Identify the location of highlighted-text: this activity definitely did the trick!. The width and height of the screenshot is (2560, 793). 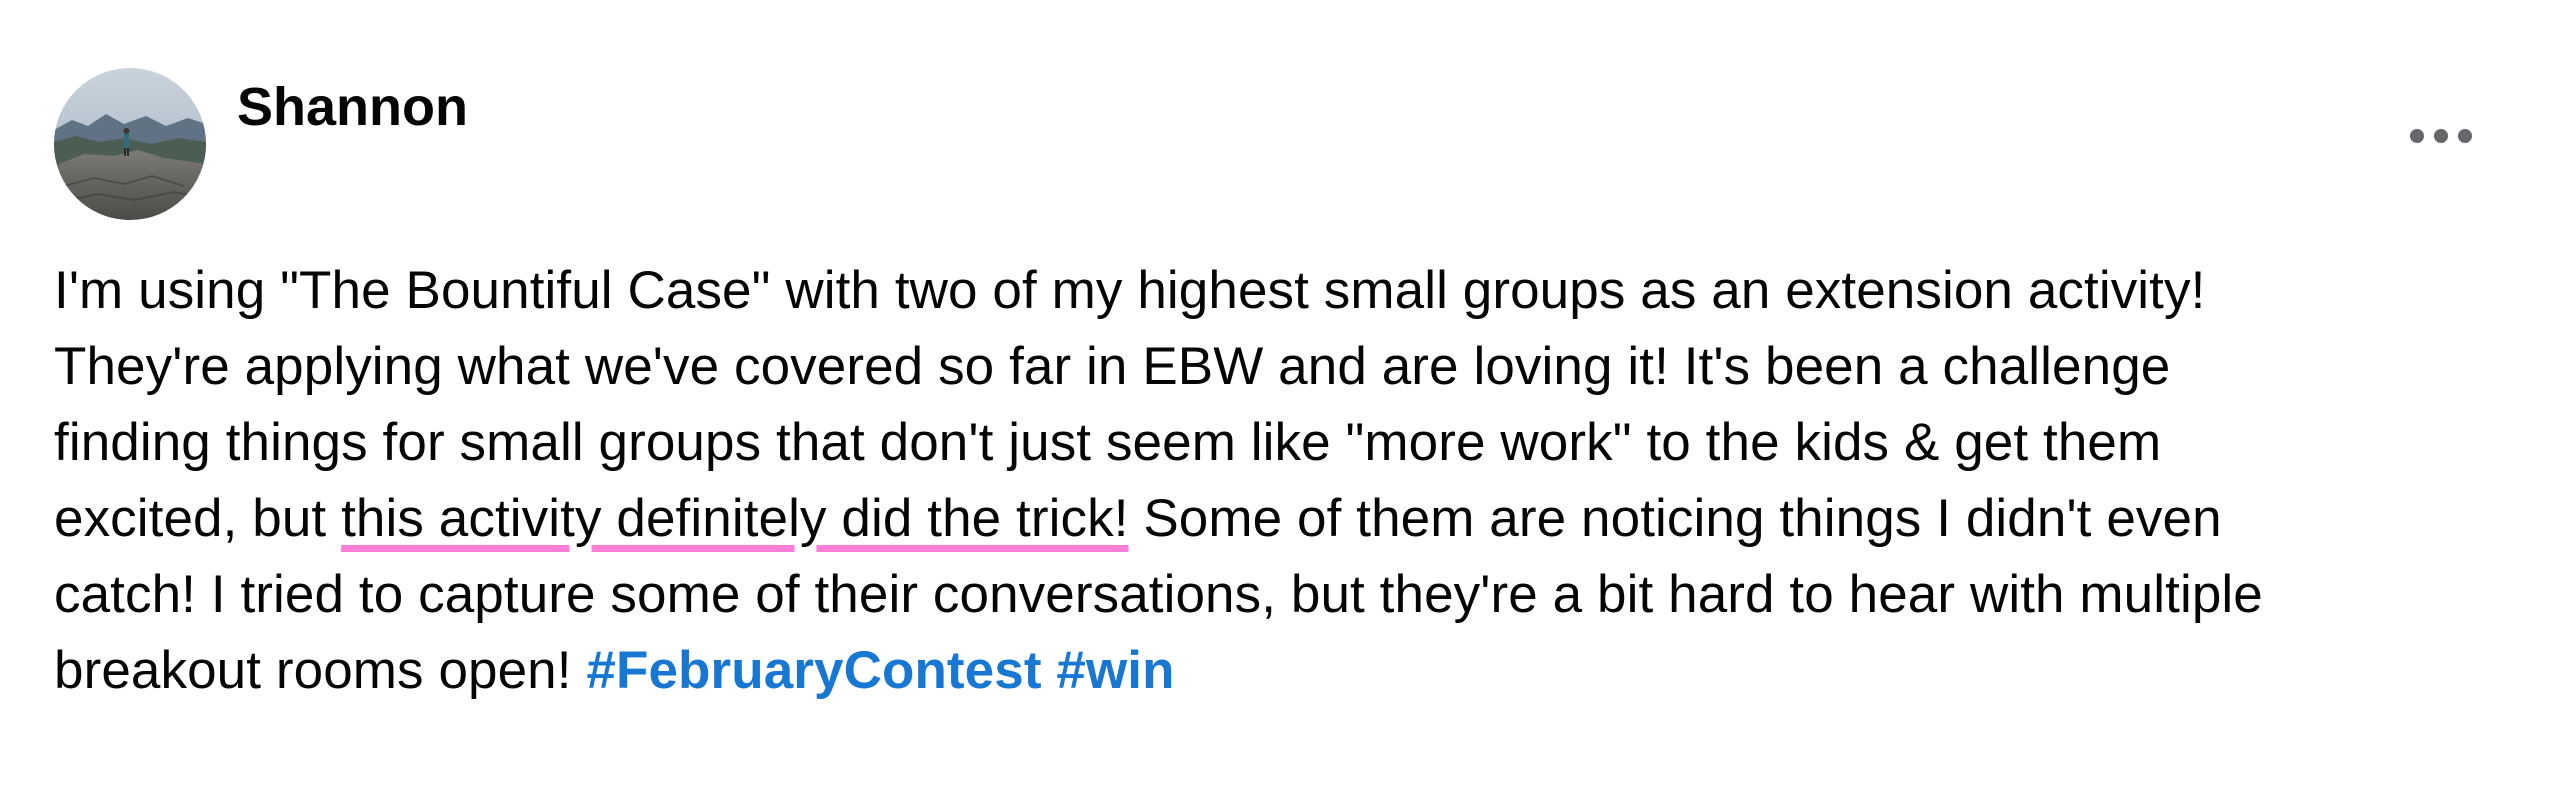
(735, 518).